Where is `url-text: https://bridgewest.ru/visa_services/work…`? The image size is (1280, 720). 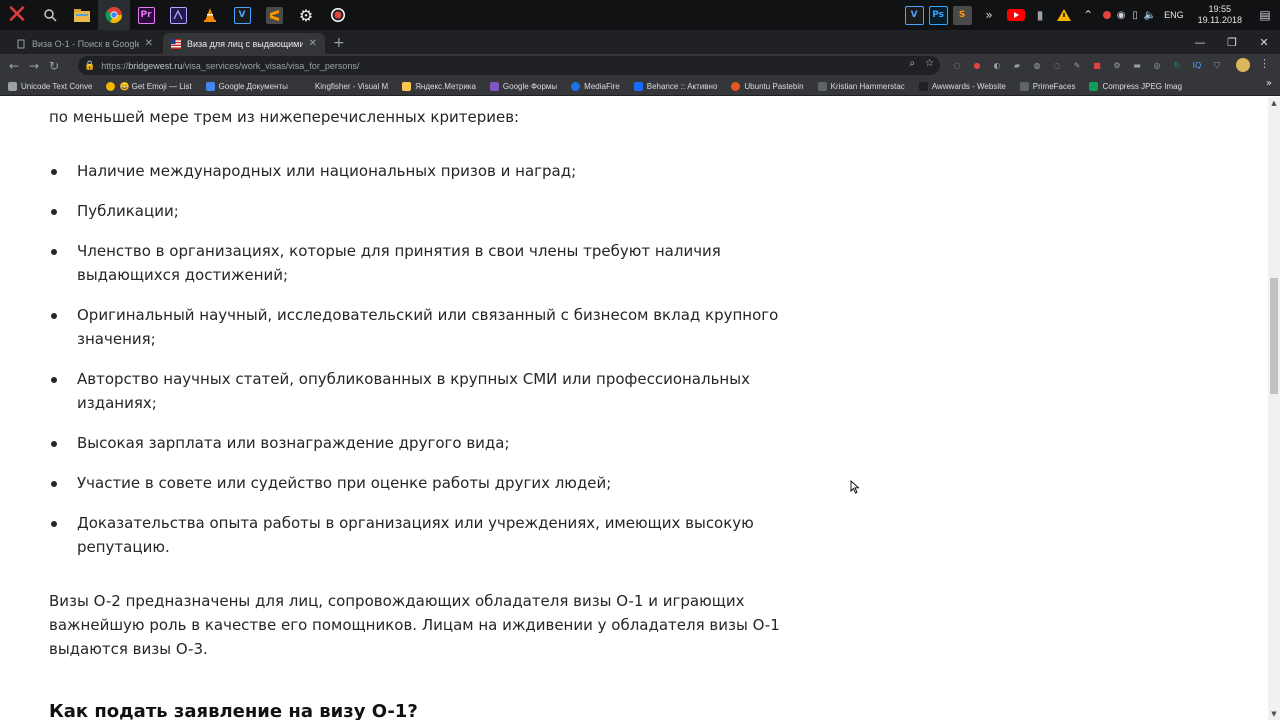 url-text: https://bridgewest.ru/visa_services/work… is located at coordinates (230, 66).